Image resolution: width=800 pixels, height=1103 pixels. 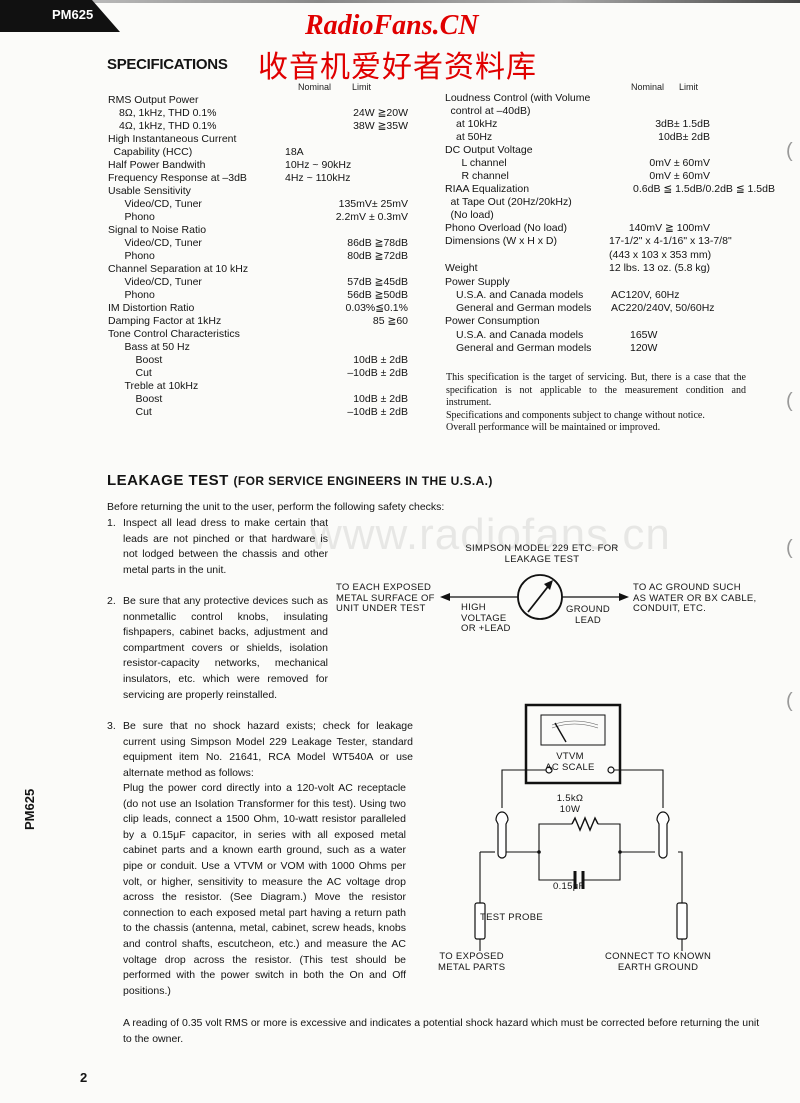 I want to click on item-number: 2., so click(x=111, y=601).